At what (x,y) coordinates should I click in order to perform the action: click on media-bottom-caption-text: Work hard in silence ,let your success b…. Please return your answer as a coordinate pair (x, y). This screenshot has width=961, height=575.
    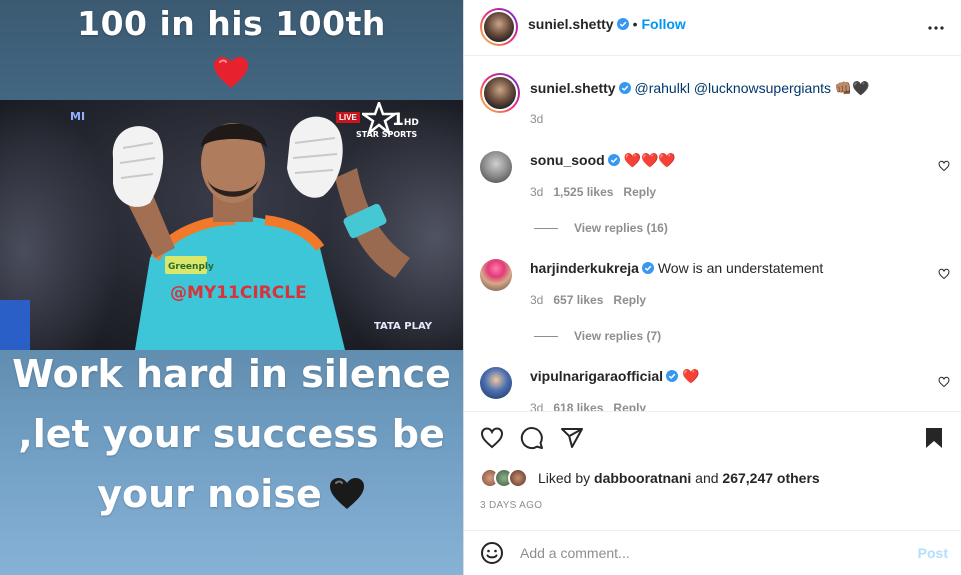
    Looking at the image, I should click on (231, 434).